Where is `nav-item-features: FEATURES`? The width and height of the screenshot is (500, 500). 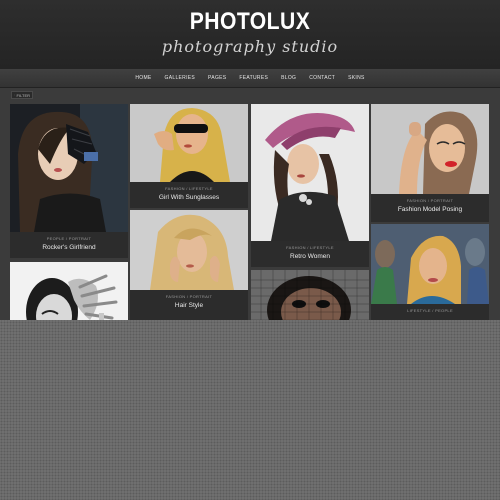 nav-item-features: FEATURES is located at coordinates (253, 78).